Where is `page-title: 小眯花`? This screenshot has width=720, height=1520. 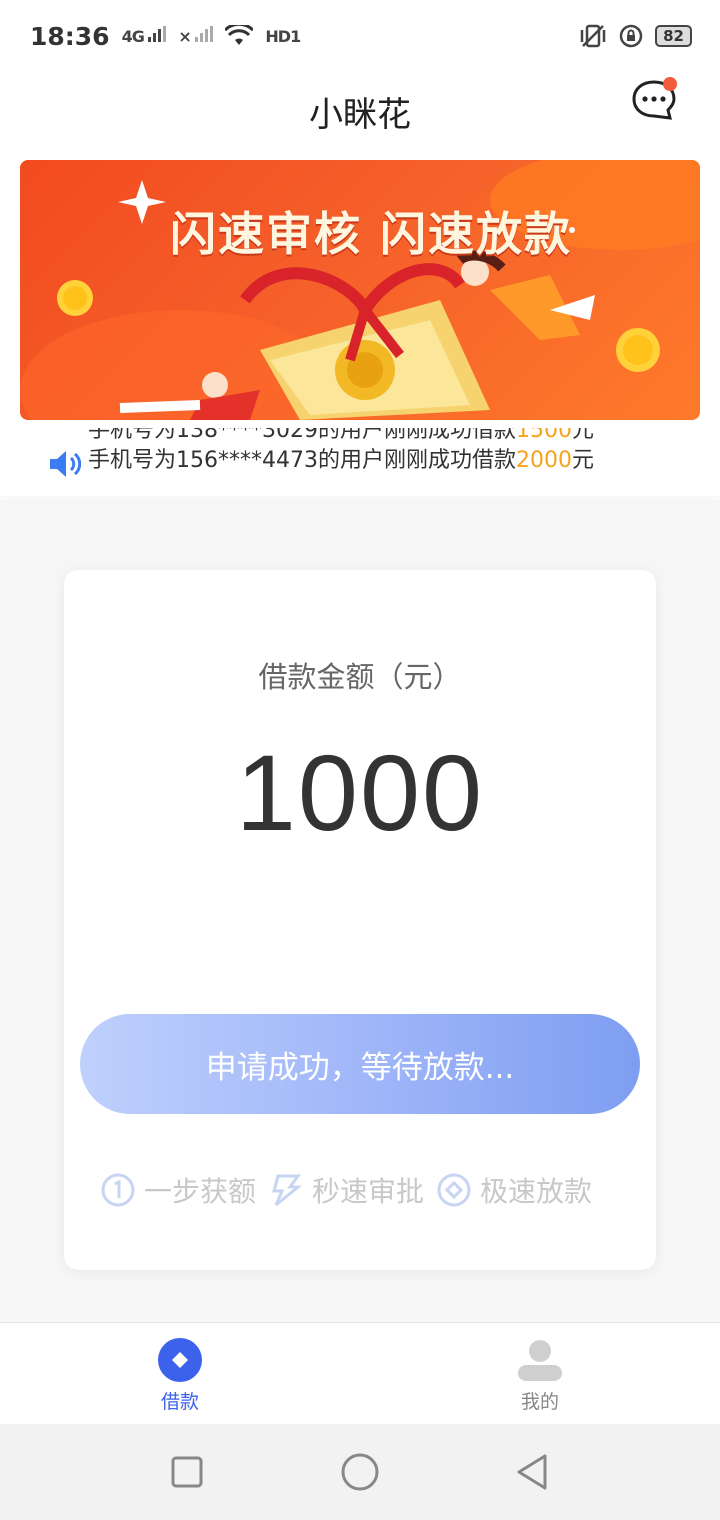
page-title: 小眯花 is located at coordinates (360, 114).